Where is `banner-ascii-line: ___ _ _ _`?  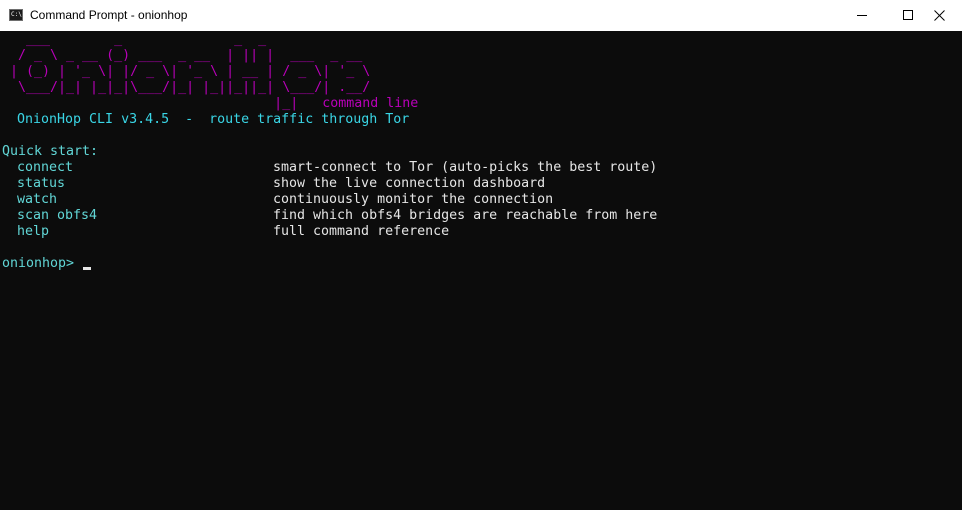 banner-ascii-line: ___ _ _ _ is located at coordinates (134, 39).